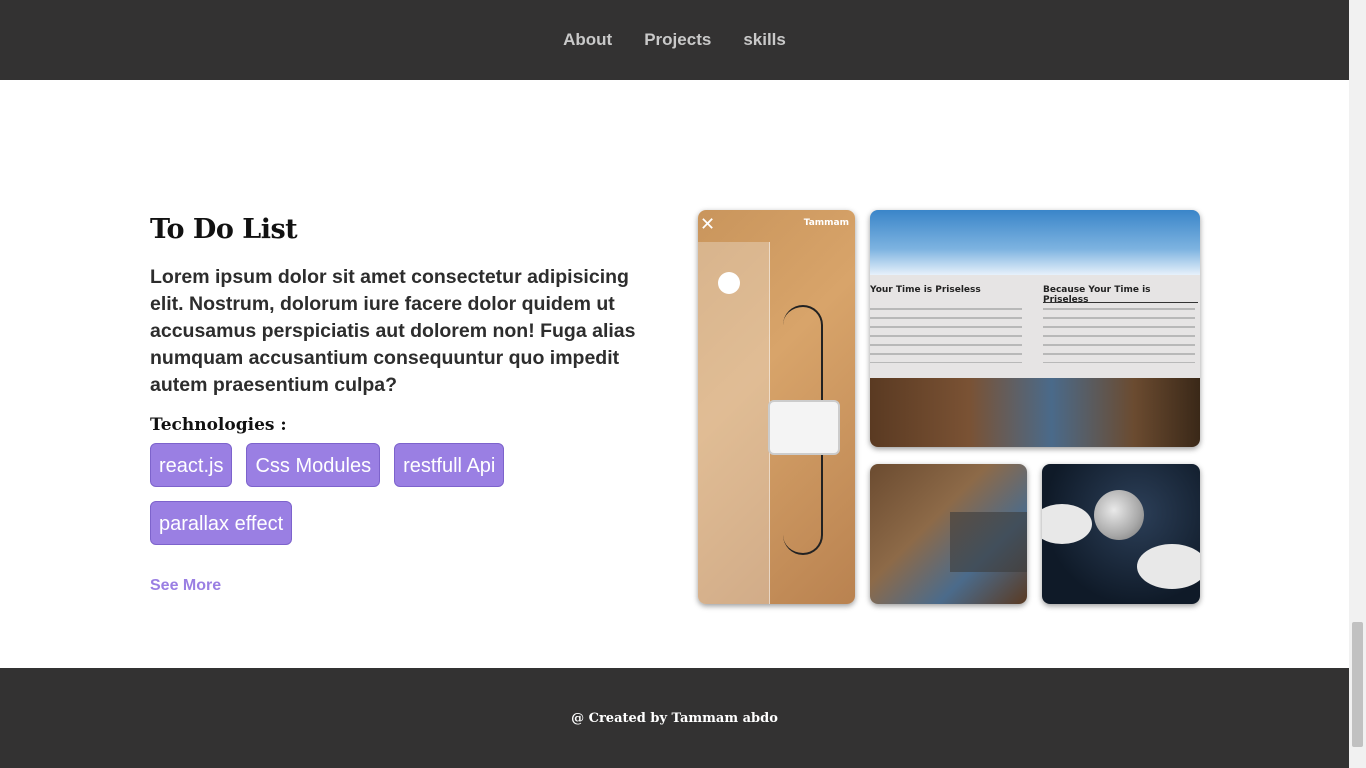  What do you see at coordinates (764, 40) in the screenshot?
I see `nav-link-skills: skills` at bounding box center [764, 40].